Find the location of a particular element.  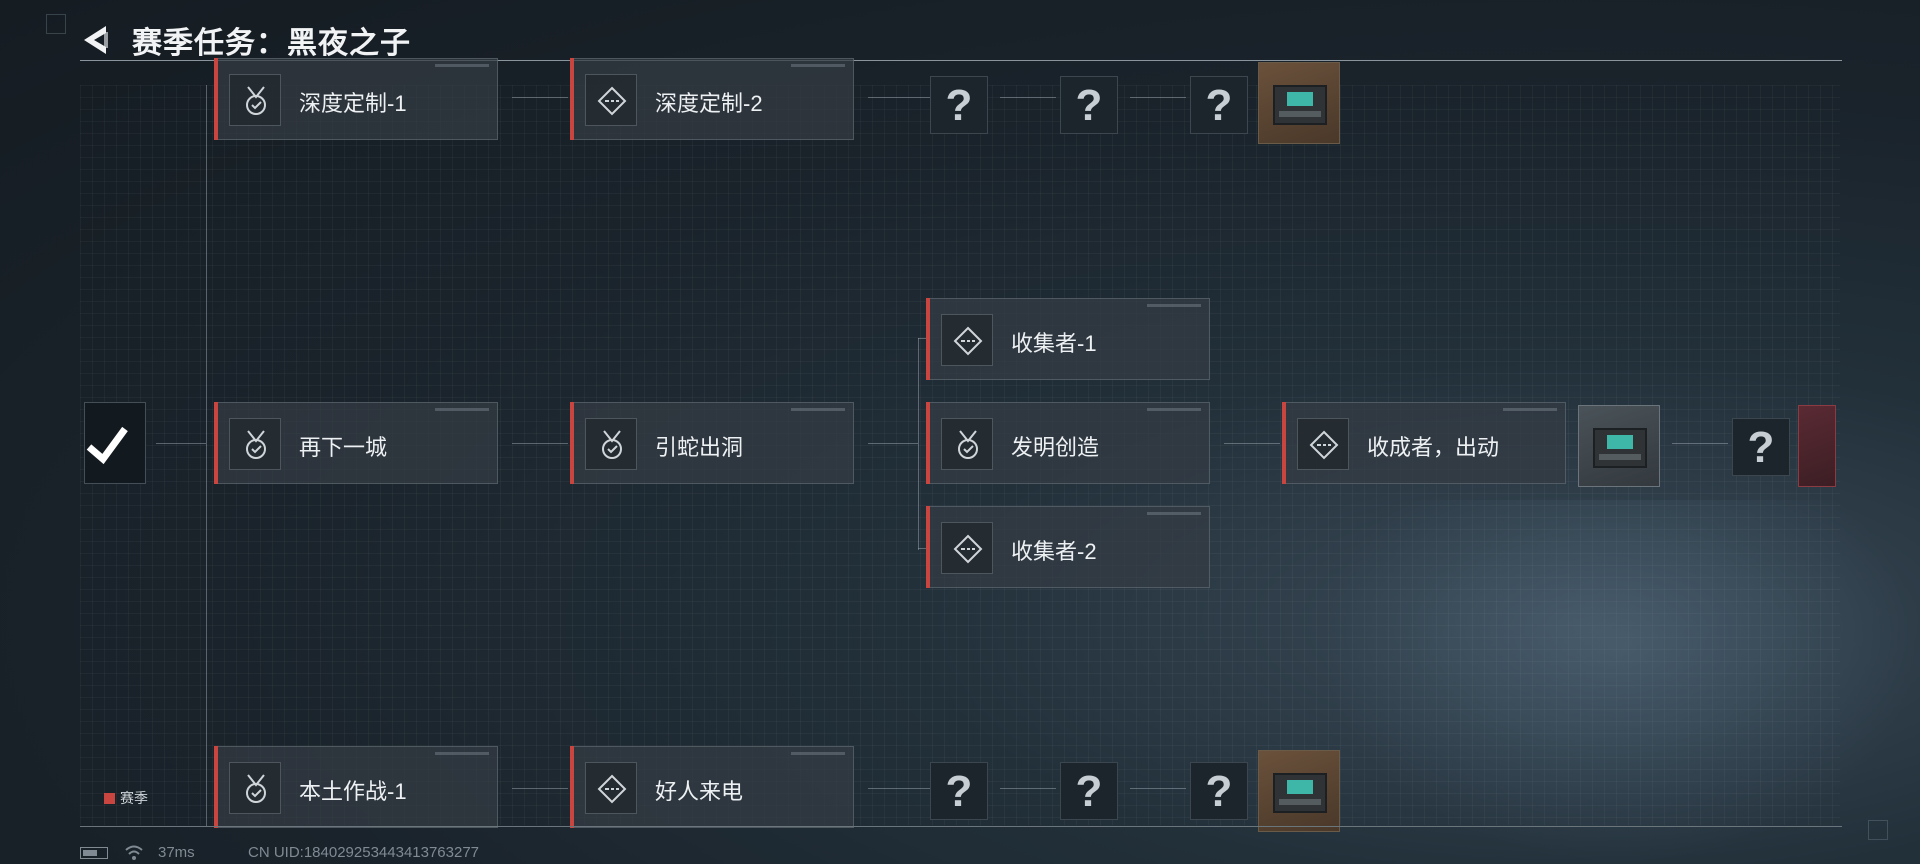

quest-label: 深度定制-2 is located at coordinates (709, 103).